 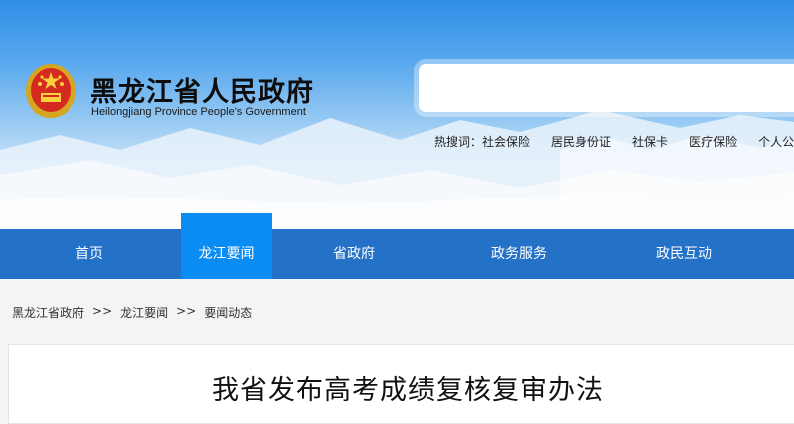 What do you see at coordinates (650, 141) in the screenshot?
I see `hot-search-item: 社保卡` at bounding box center [650, 141].